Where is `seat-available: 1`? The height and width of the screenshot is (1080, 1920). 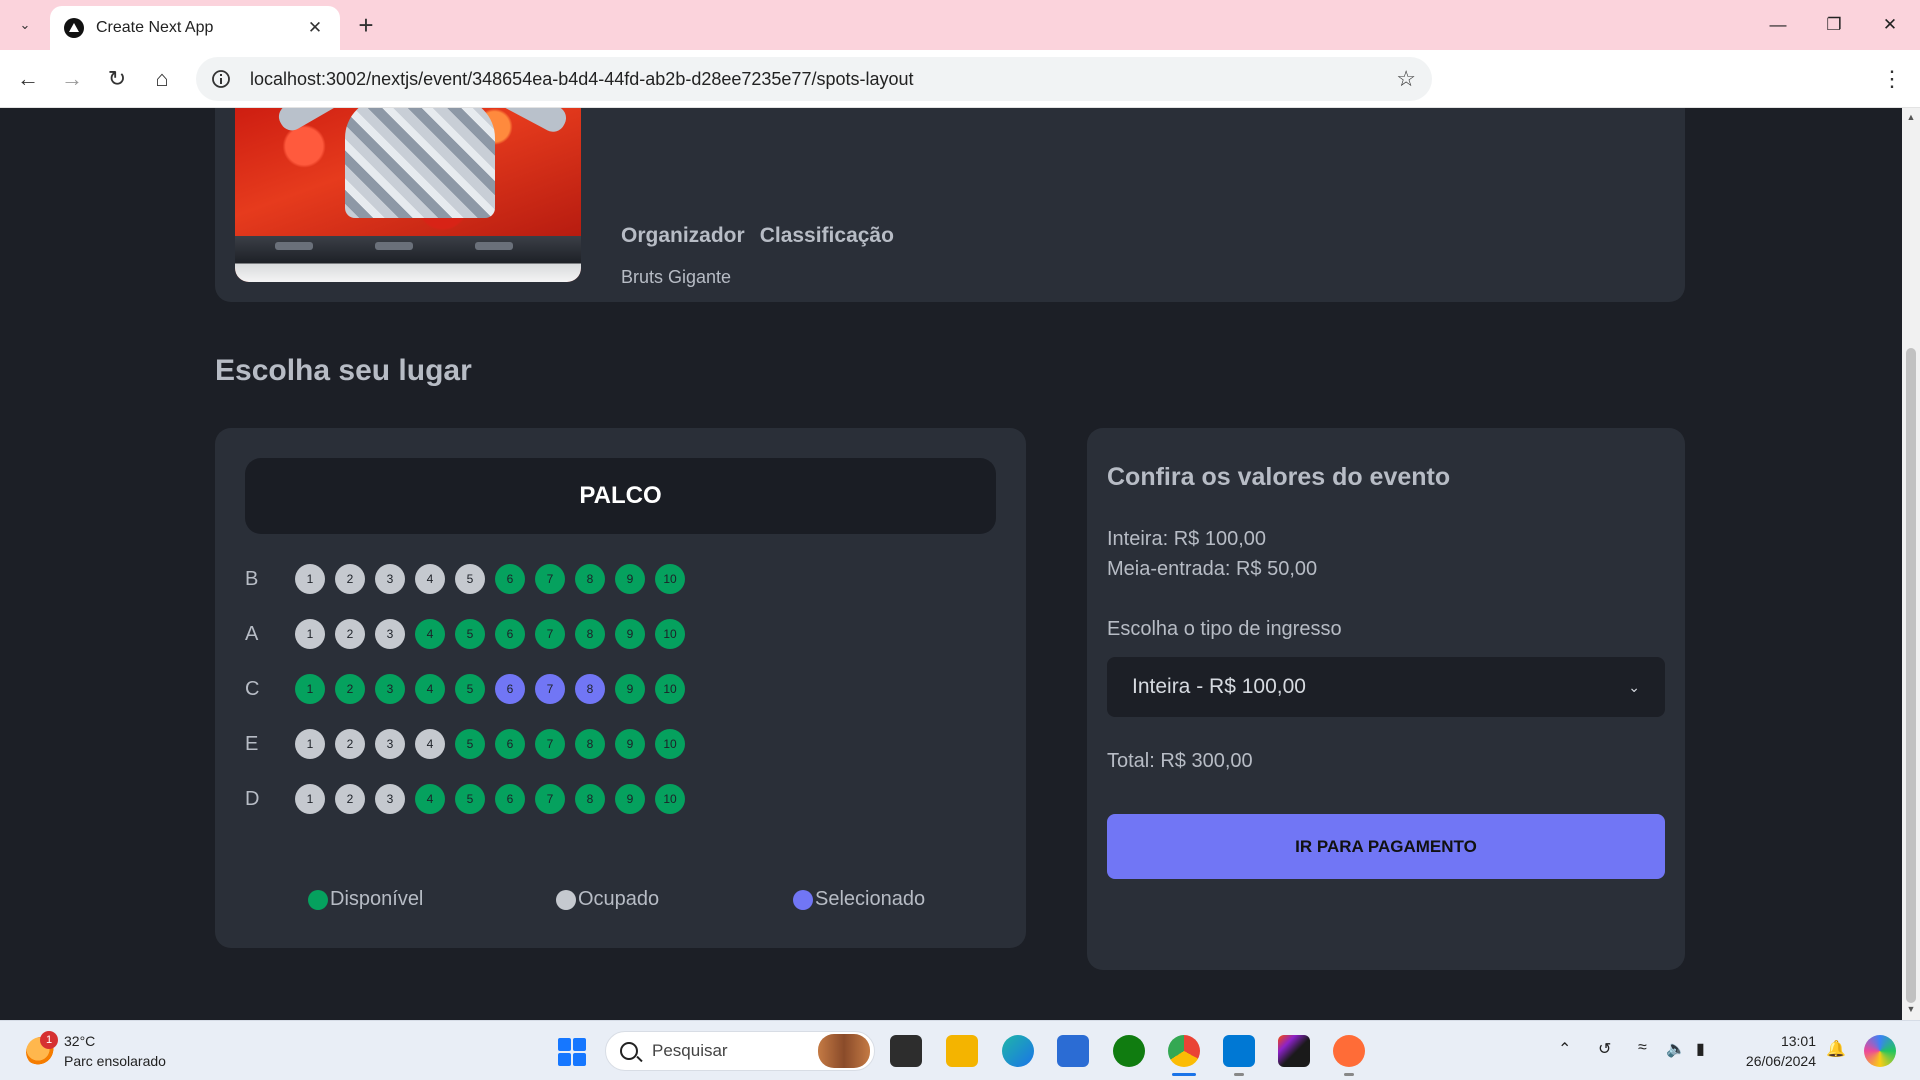
seat-available: 1 is located at coordinates (310, 689).